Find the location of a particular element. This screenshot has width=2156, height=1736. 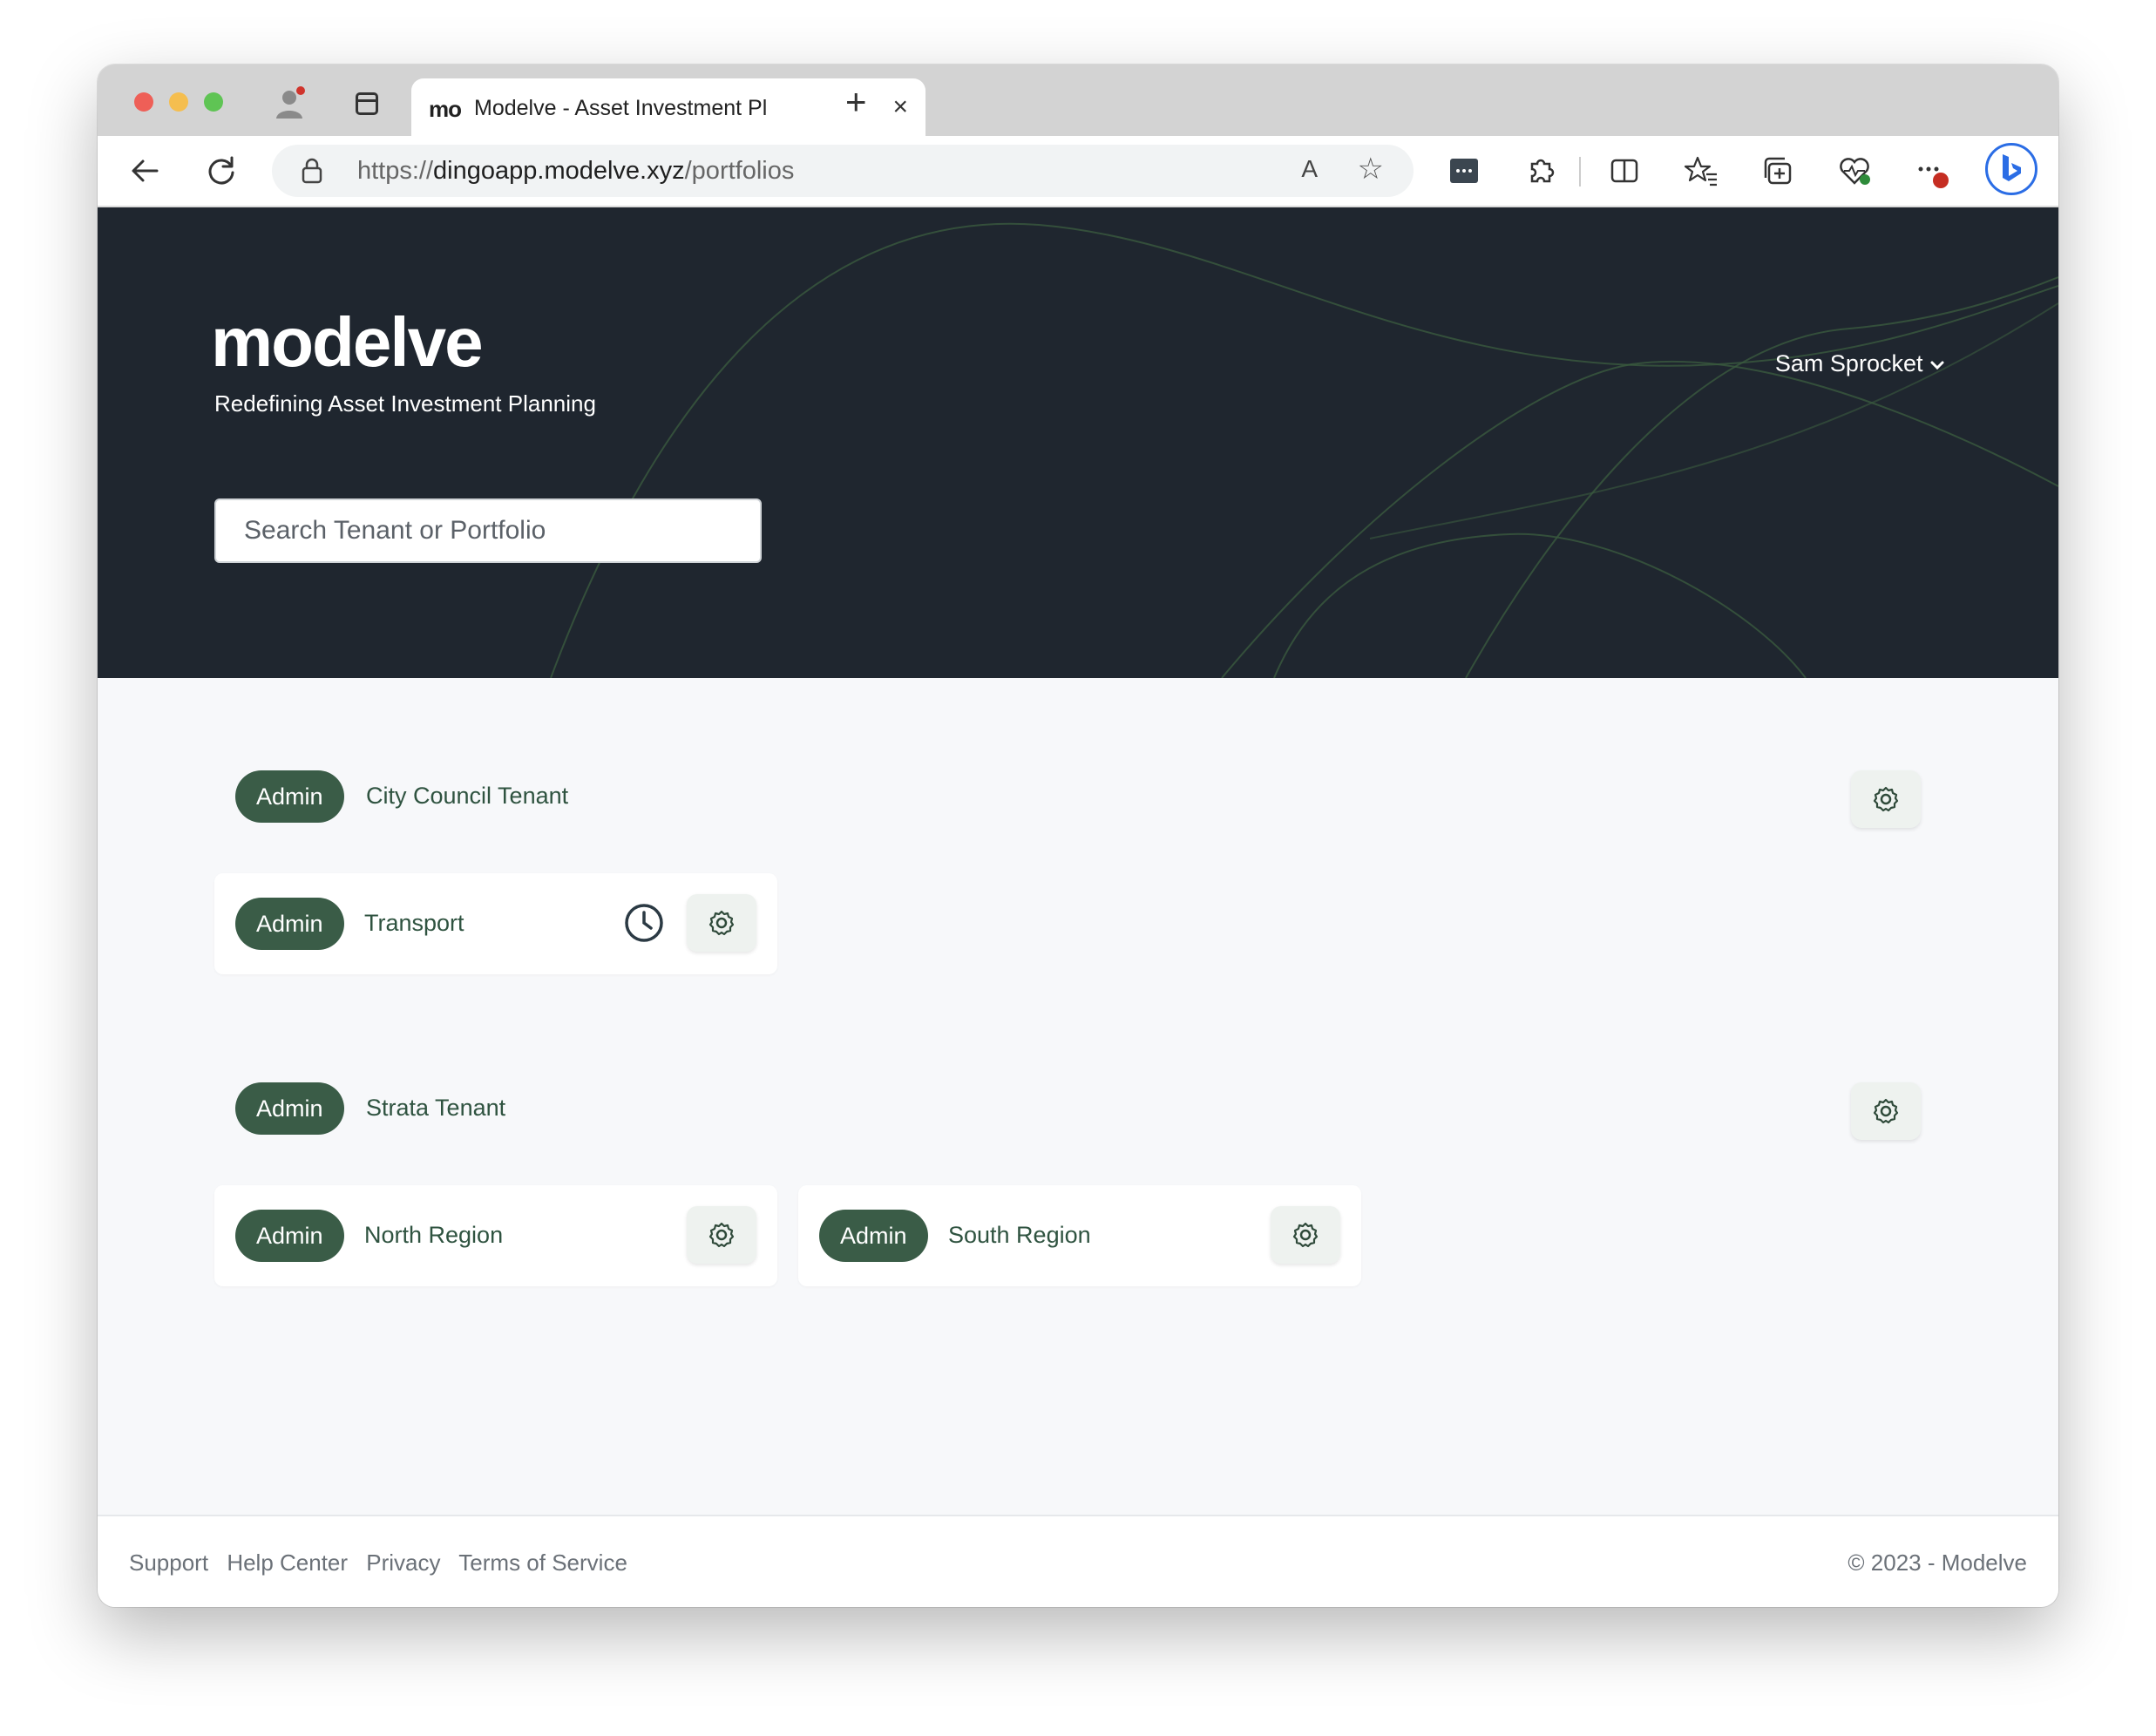

tenant-row: Admin City Council Tenant is located at coordinates (401, 796).